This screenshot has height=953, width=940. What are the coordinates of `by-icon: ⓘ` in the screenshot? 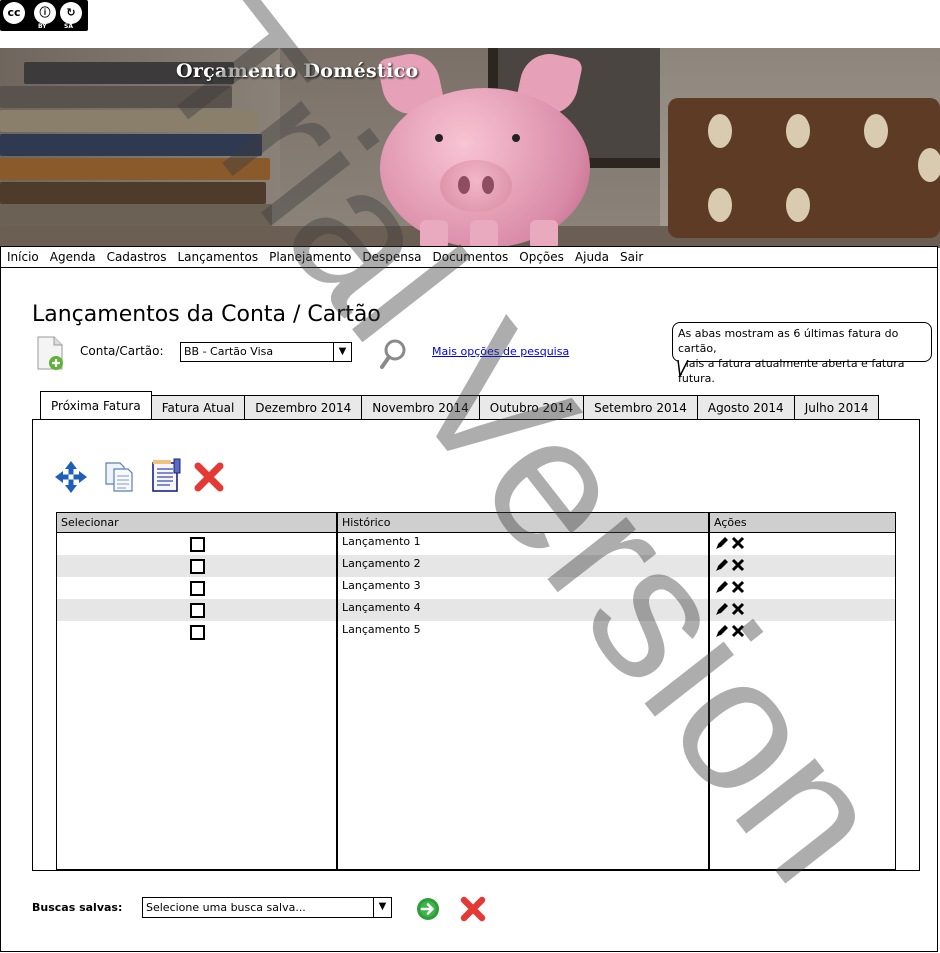 It's located at (45, 13).